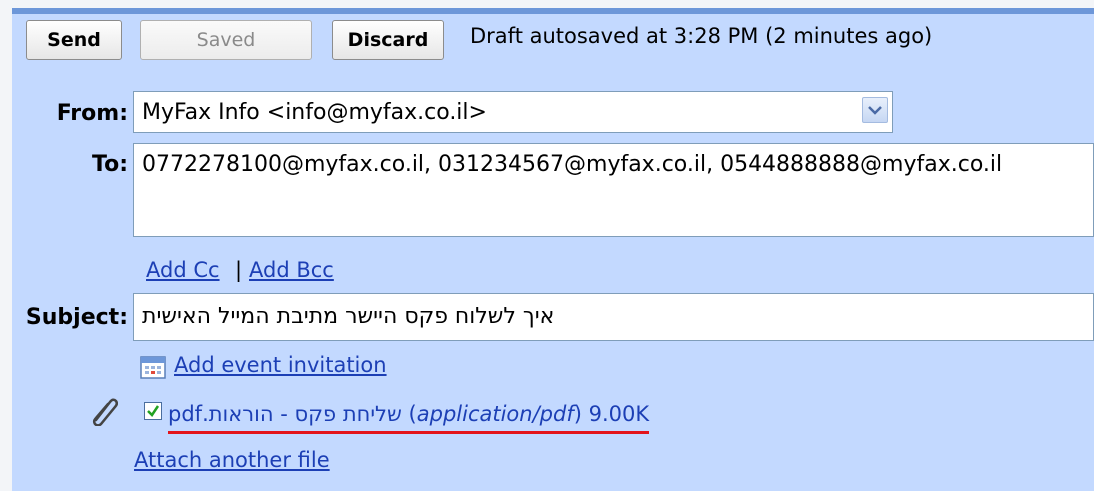  I want to click on chevron-down-icon, so click(875, 110).